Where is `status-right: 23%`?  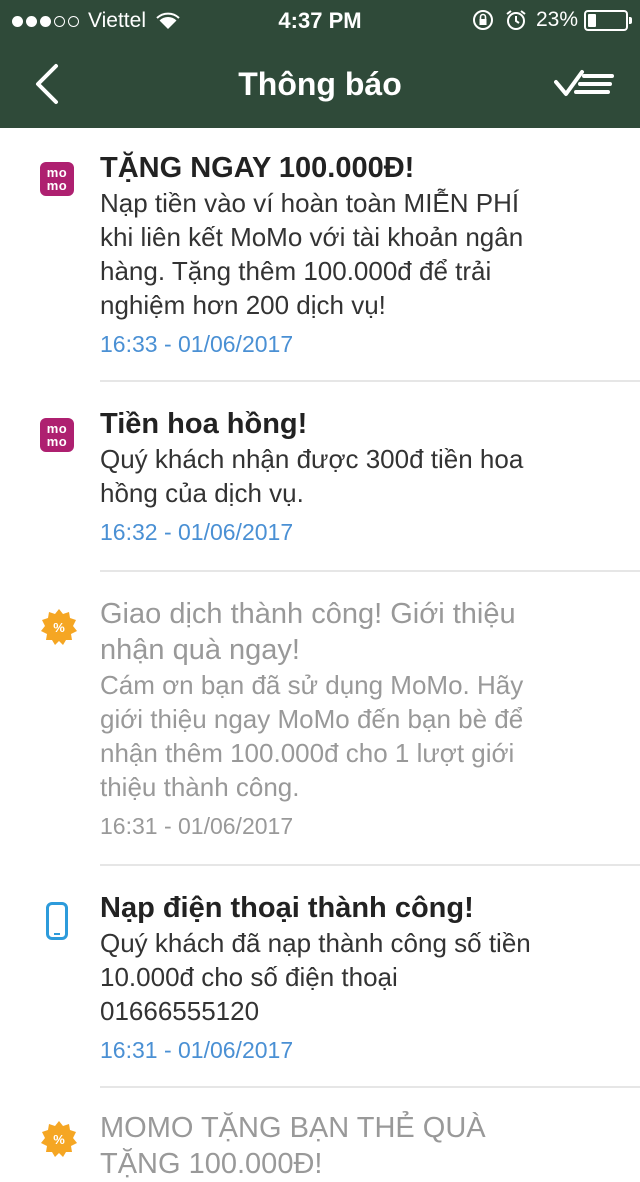 status-right: 23% is located at coordinates (552, 20).